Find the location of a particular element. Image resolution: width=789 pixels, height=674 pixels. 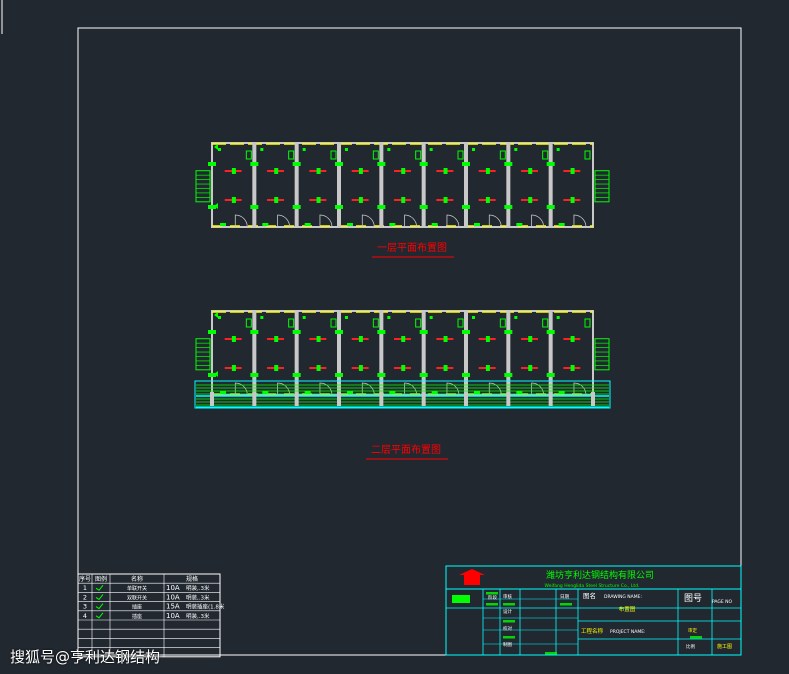

project-en: PROJECT NAME: is located at coordinates (628, 632).